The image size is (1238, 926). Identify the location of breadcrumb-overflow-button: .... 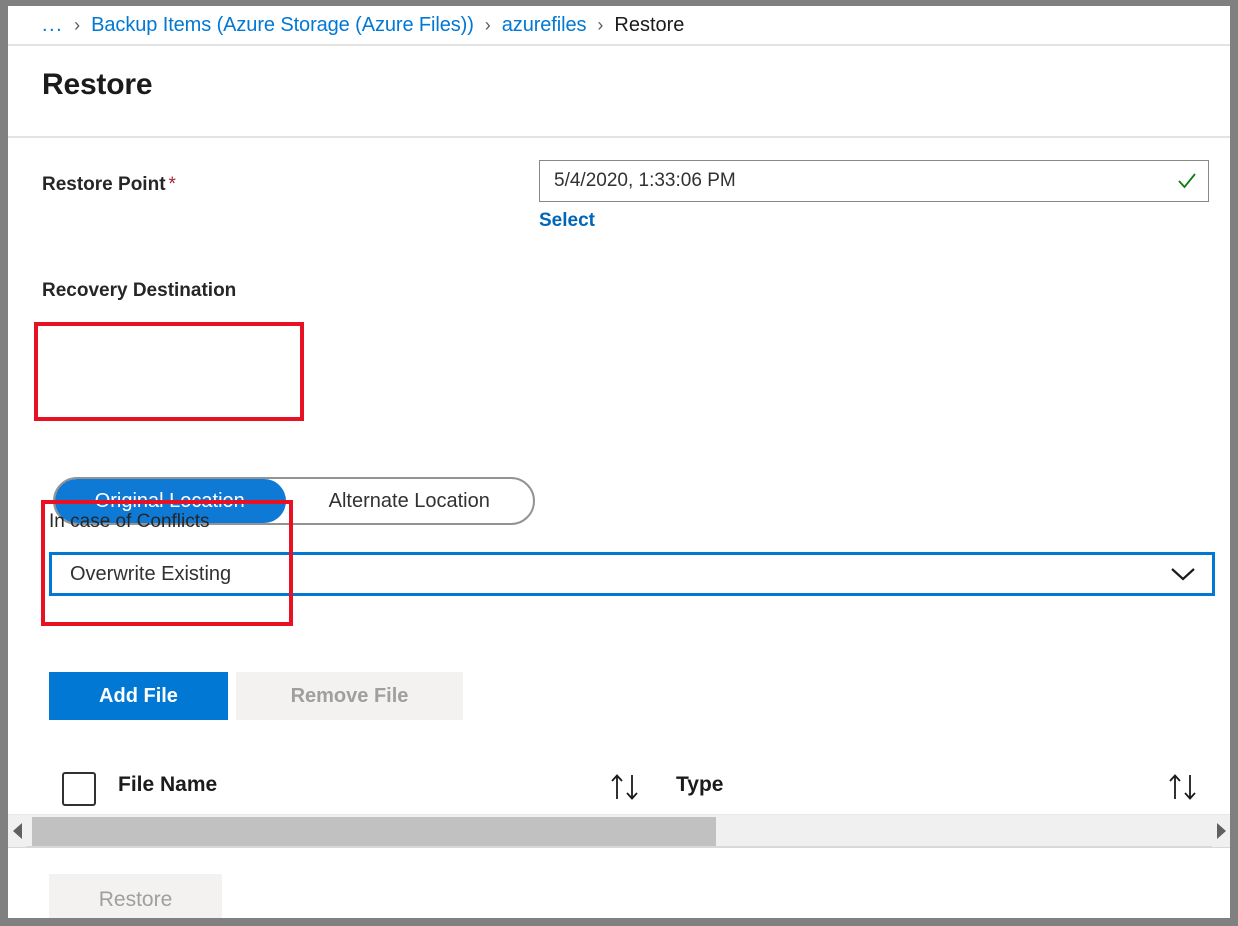
(52, 25).